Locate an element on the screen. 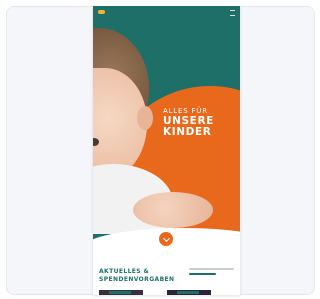  child-photo-arm is located at coordinates (173, 210).